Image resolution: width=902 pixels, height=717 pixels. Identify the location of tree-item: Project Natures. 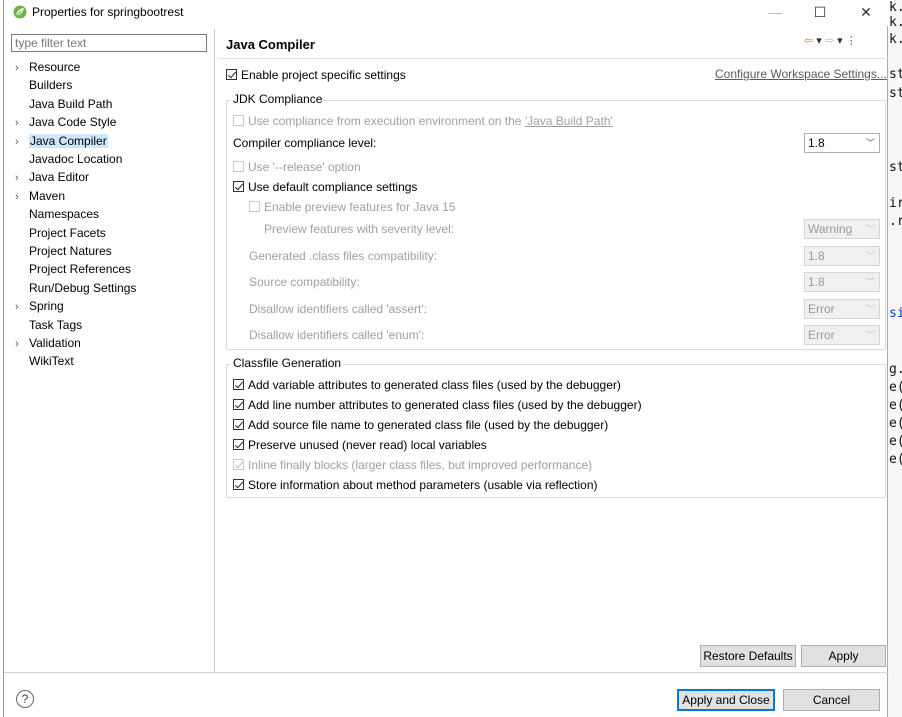
(63, 251).